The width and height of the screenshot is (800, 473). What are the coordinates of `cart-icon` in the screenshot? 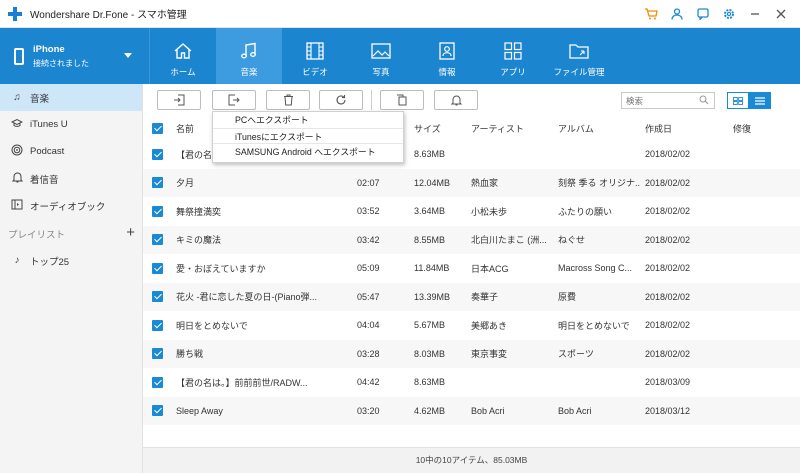 It's located at (651, 14).